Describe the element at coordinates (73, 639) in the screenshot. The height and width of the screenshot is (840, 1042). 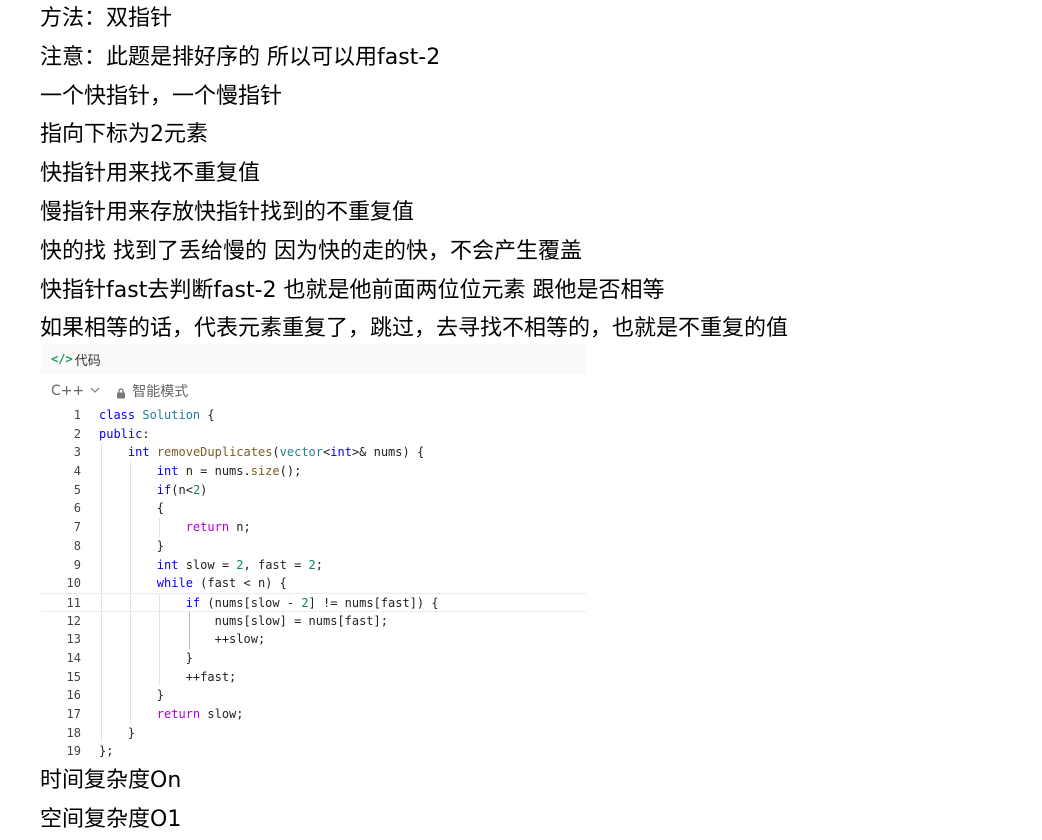
I see `line-number: 13` at that location.